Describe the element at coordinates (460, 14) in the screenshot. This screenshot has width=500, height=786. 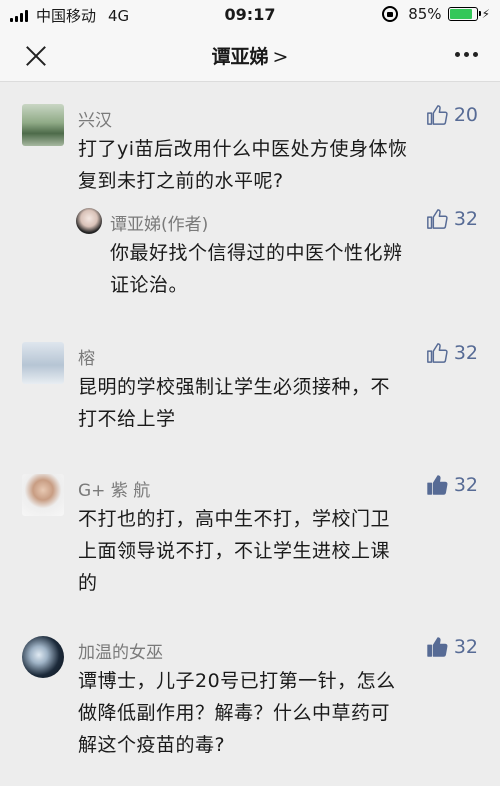
I see `battery-fill` at that location.